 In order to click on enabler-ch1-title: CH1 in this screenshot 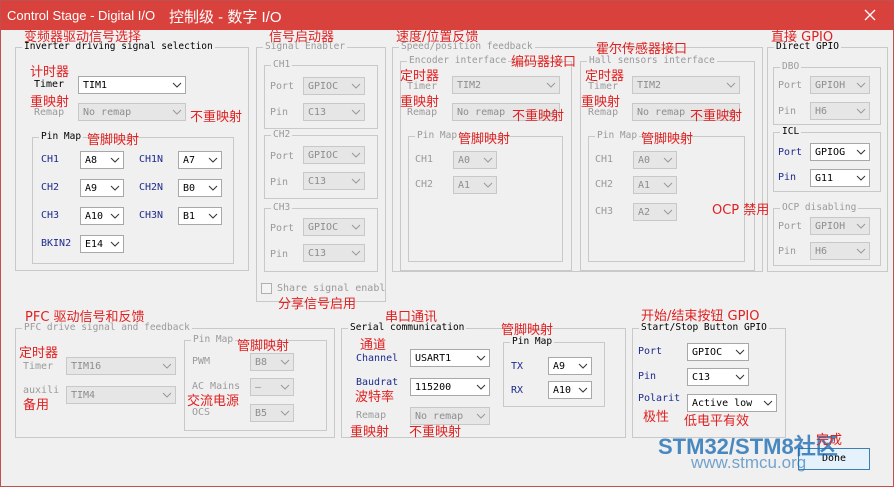, I will do `click(282, 64)`.